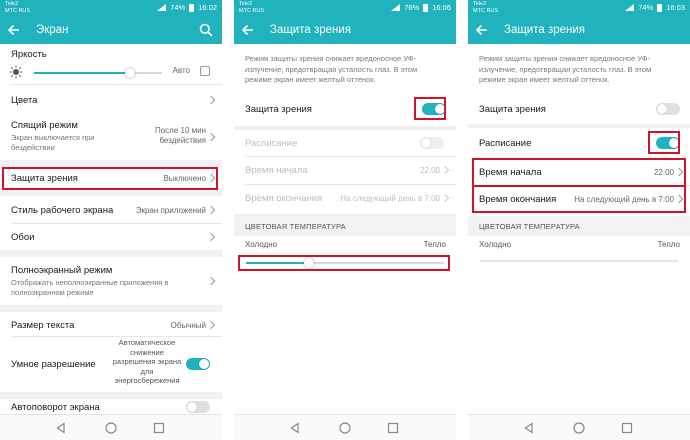  I want to click on end-time-item: Время окончания На следующий день в 7:00, so click(345, 198).